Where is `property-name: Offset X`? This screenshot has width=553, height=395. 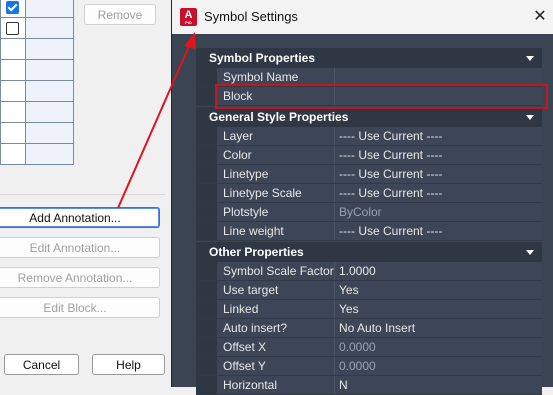
property-name: Offset X is located at coordinates (276, 347).